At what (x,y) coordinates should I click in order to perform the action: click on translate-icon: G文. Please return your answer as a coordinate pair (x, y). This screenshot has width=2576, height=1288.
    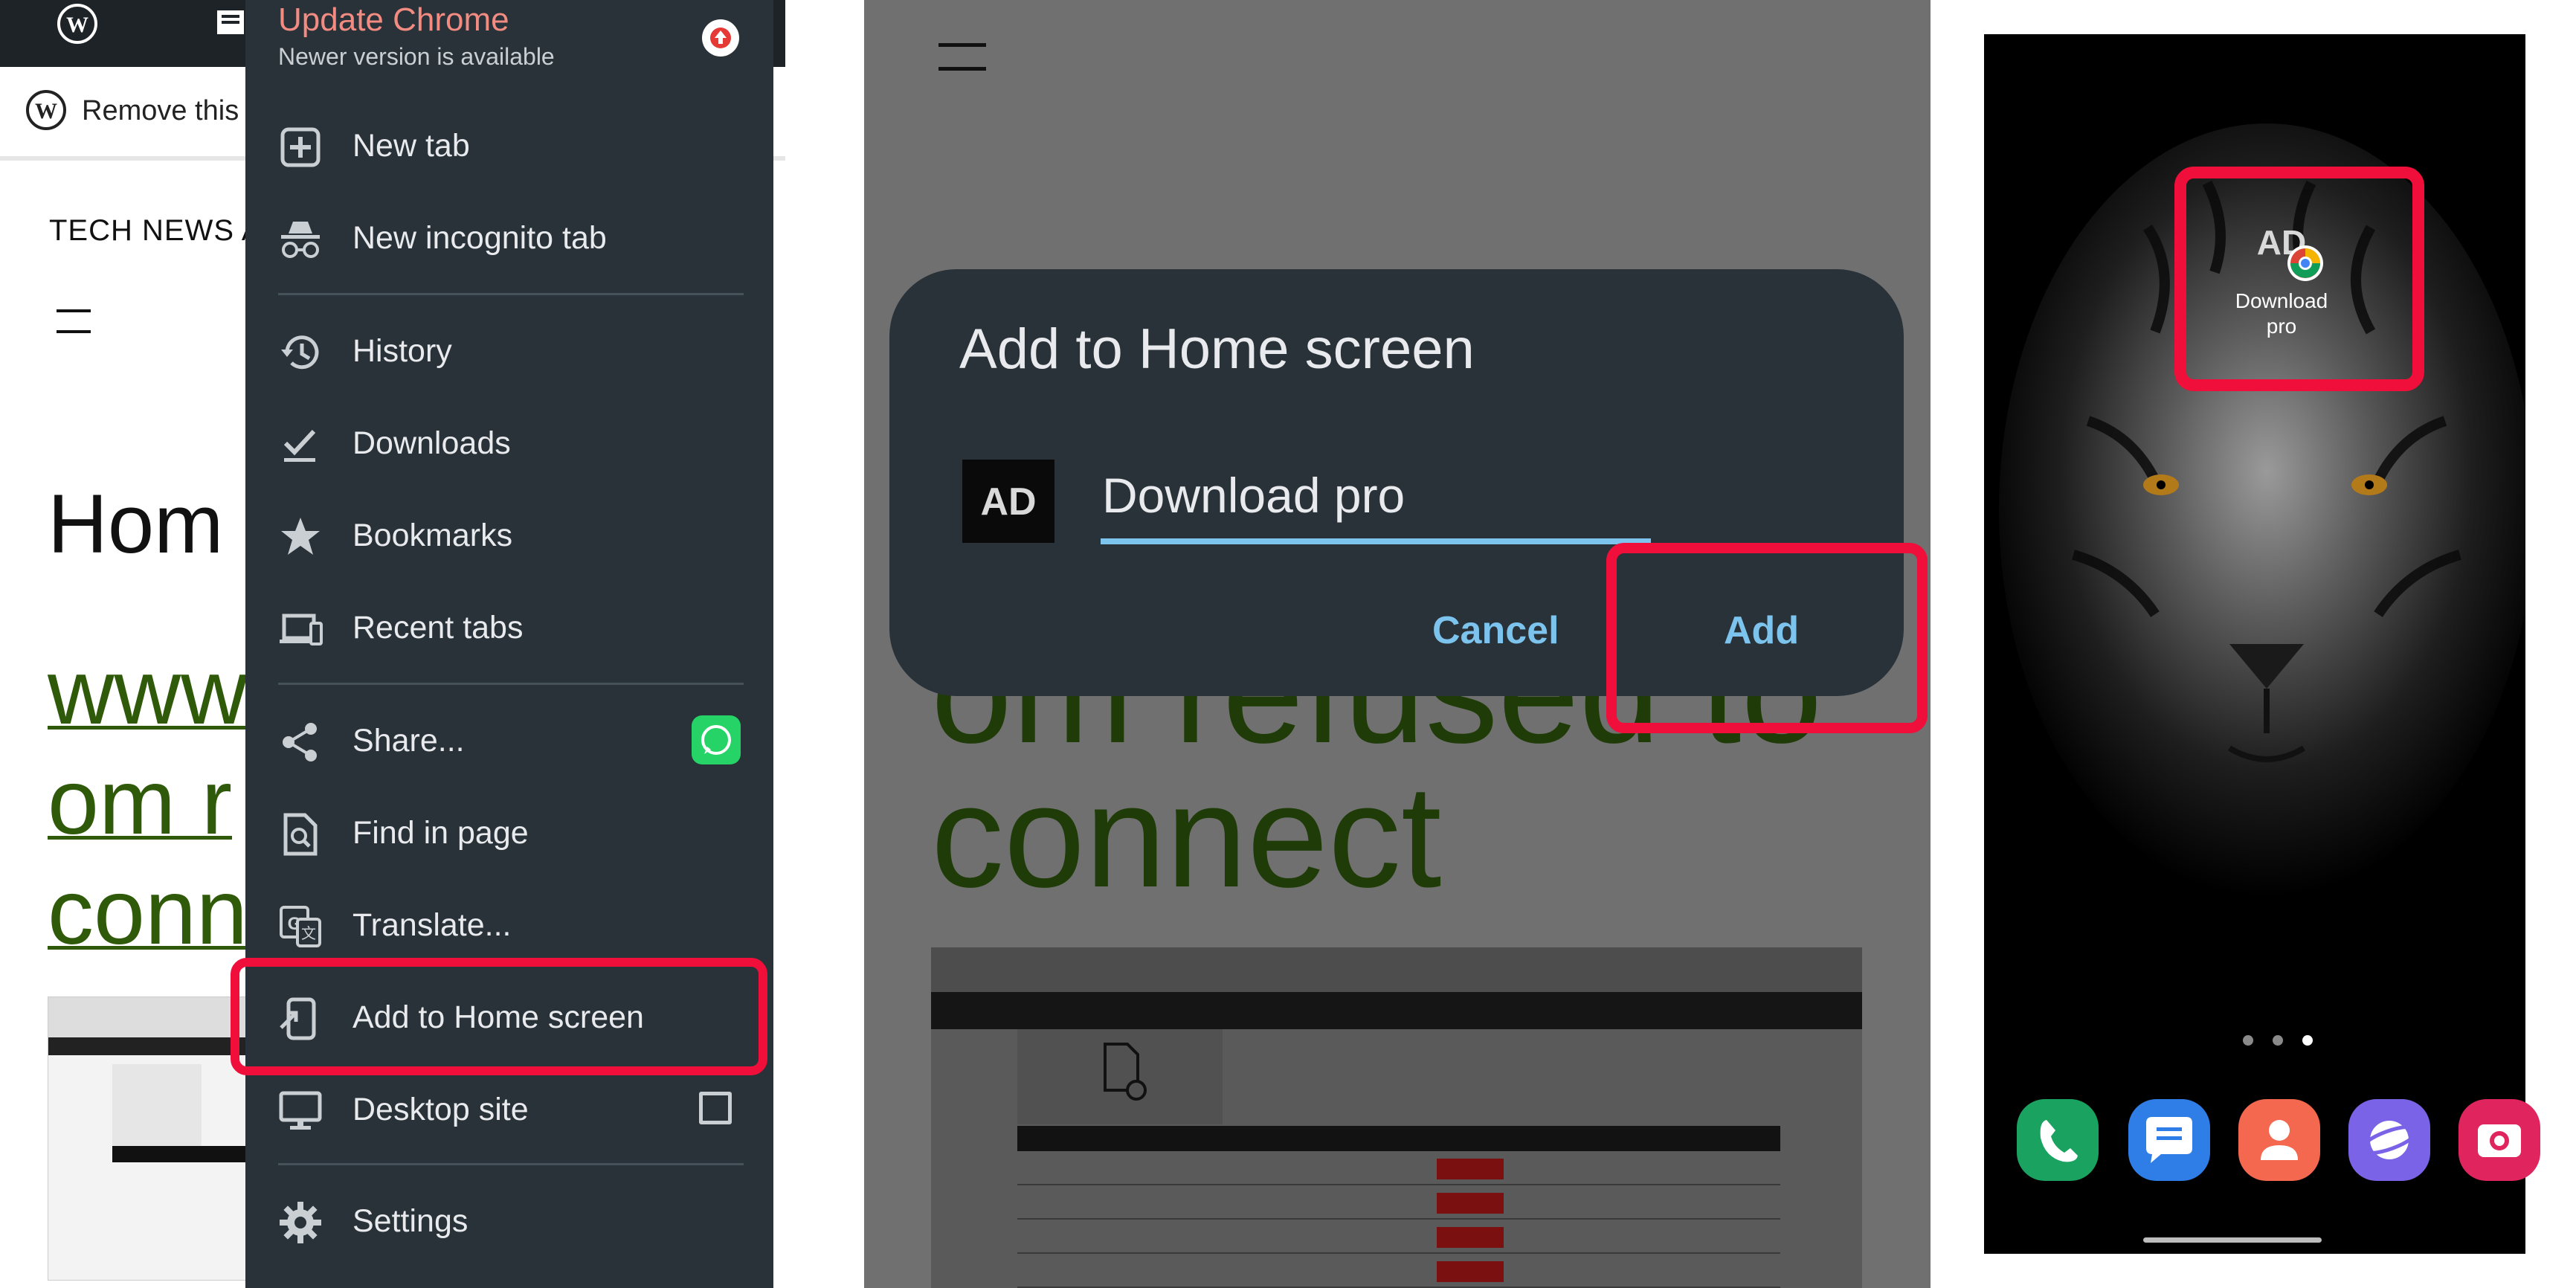
    Looking at the image, I should click on (300, 926).